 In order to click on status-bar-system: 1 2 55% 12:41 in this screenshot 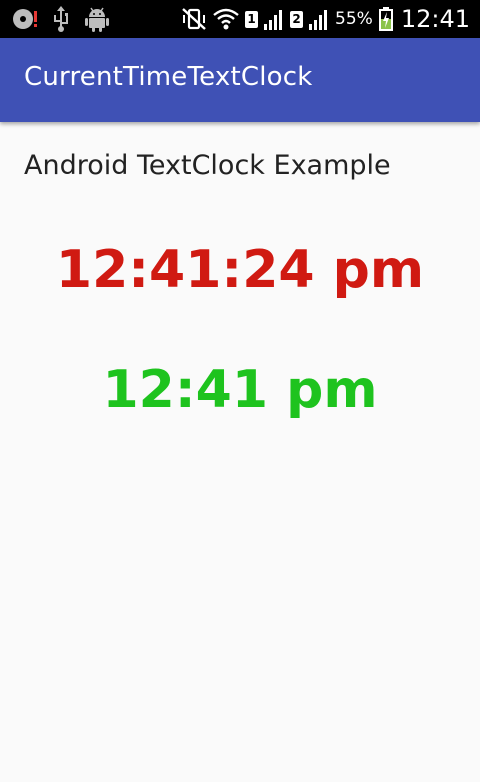, I will do `click(325, 19)`.